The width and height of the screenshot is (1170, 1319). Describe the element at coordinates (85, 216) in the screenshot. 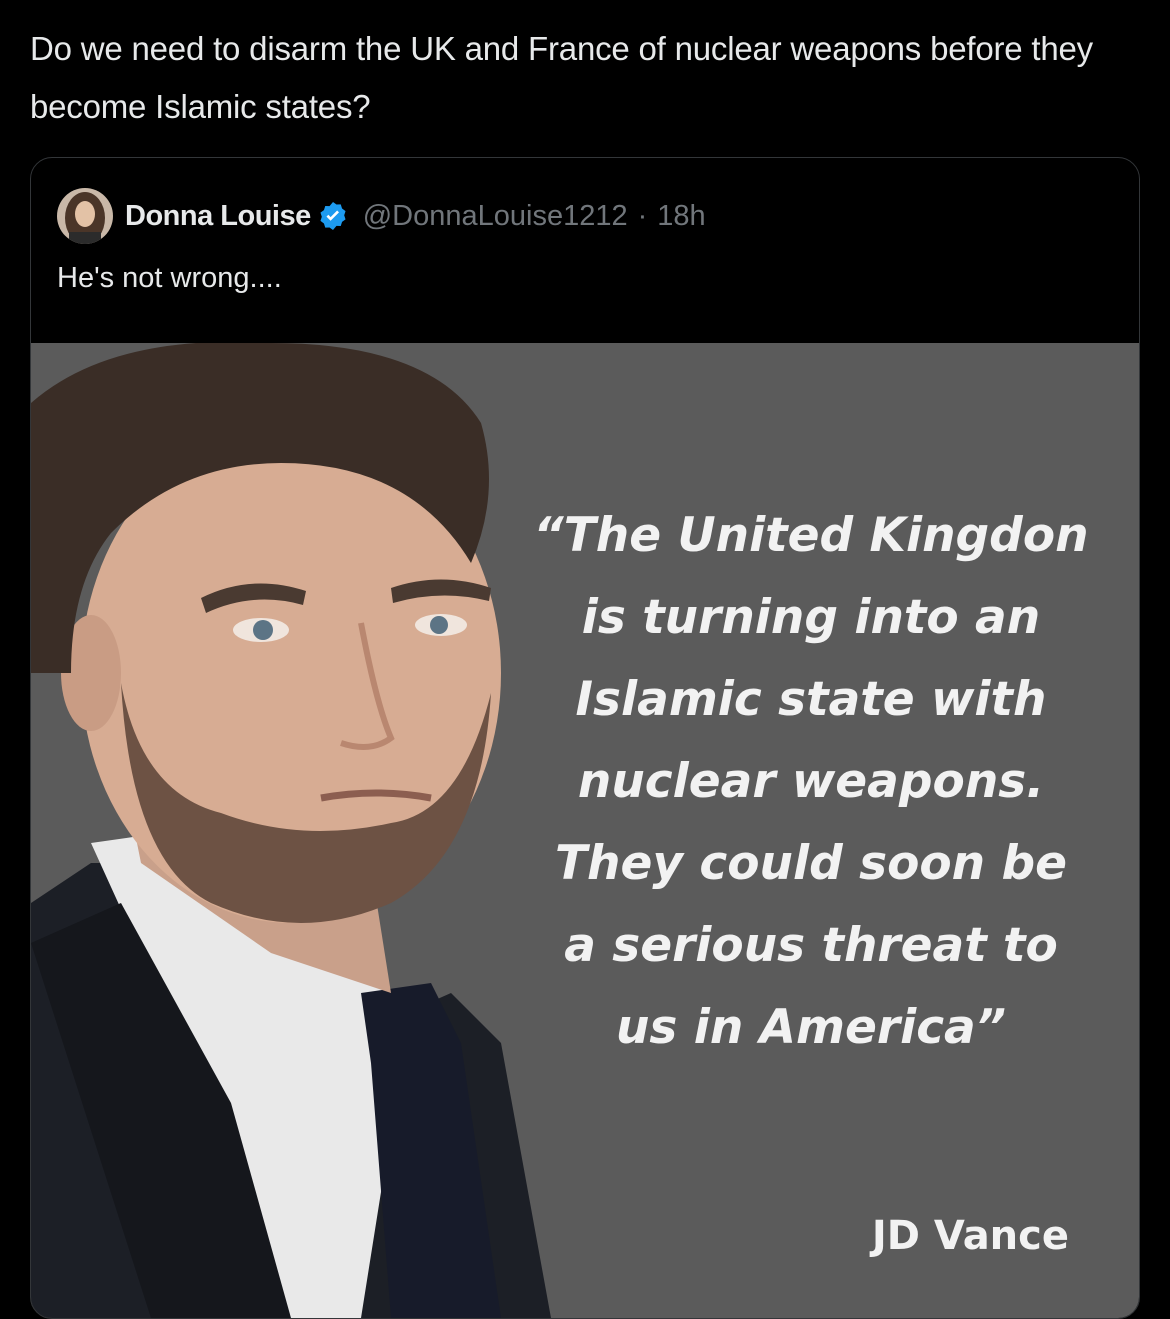

I see `author-avatar` at that location.